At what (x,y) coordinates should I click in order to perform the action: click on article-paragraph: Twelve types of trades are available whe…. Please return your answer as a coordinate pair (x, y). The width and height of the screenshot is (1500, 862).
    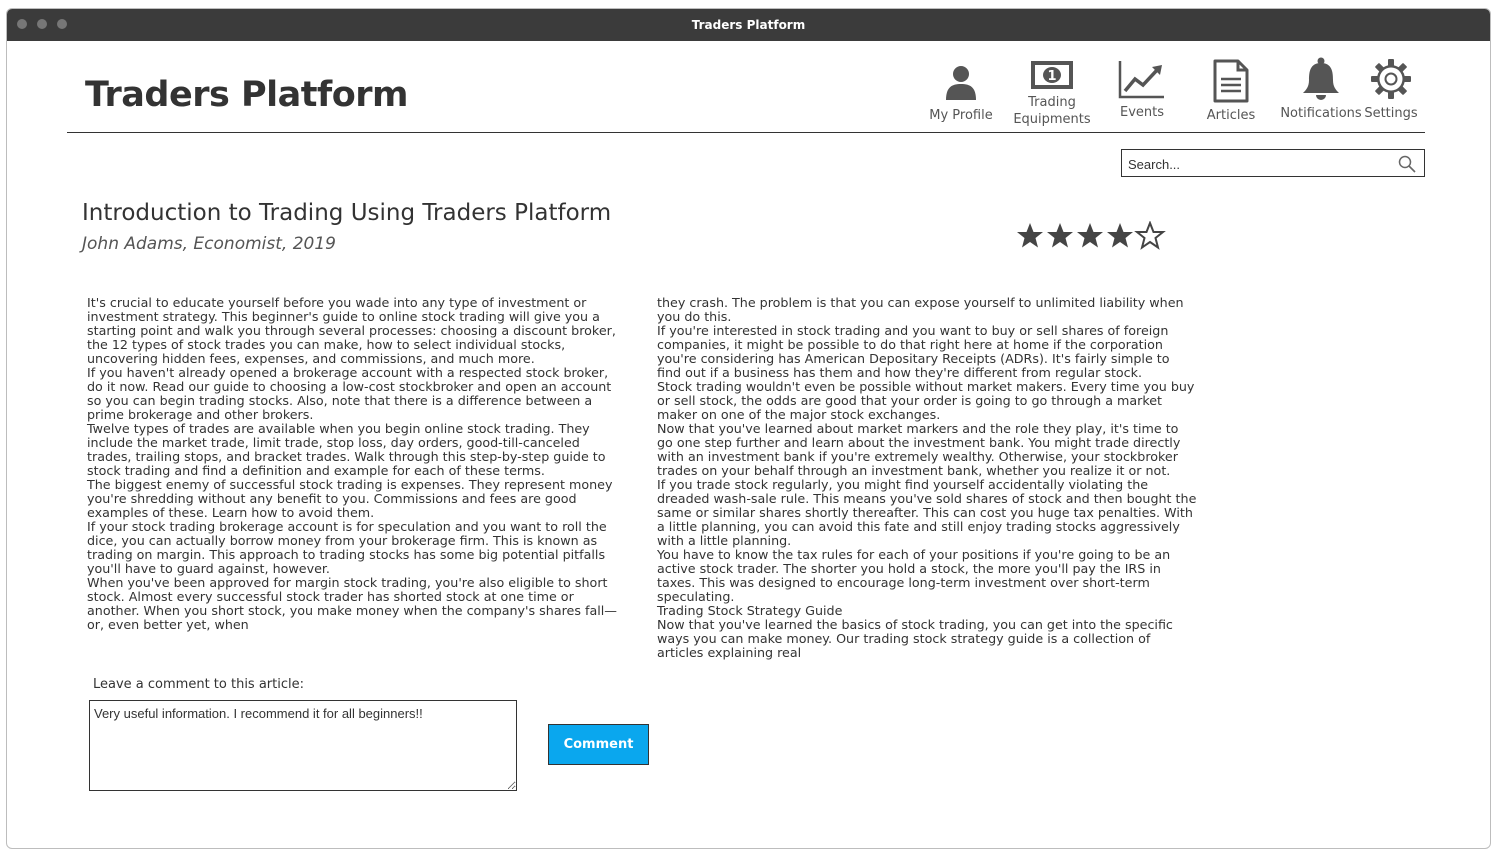
    Looking at the image, I should click on (346, 449).